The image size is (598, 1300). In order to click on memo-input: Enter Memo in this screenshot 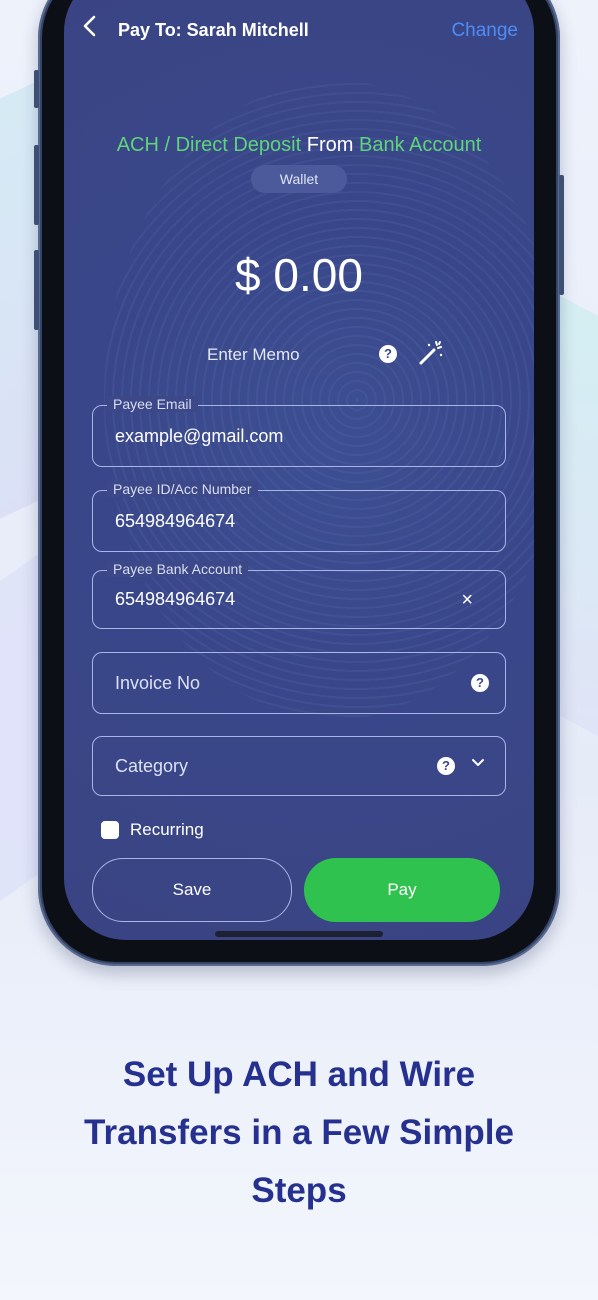, I will do `click(253, 355)`.